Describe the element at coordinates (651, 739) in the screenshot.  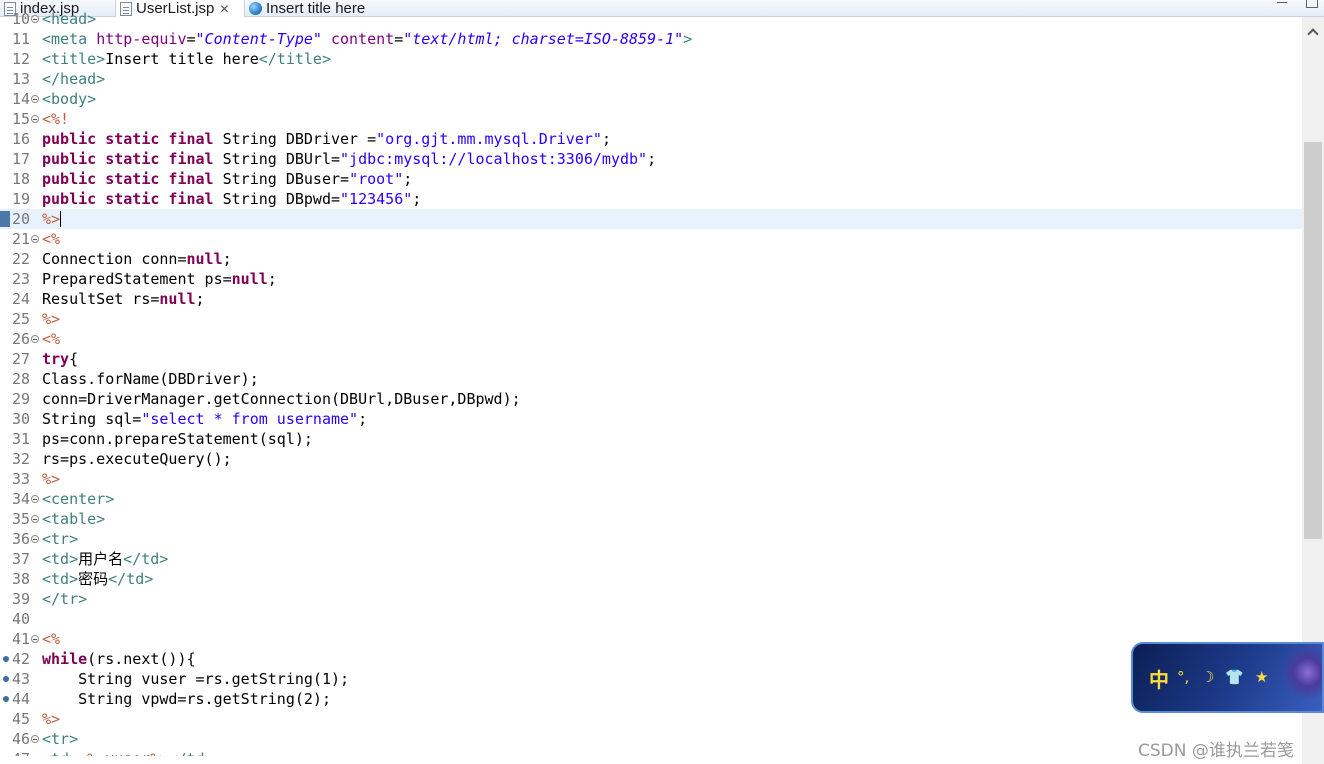
I see `code-line: 46 <tr>` at that location.